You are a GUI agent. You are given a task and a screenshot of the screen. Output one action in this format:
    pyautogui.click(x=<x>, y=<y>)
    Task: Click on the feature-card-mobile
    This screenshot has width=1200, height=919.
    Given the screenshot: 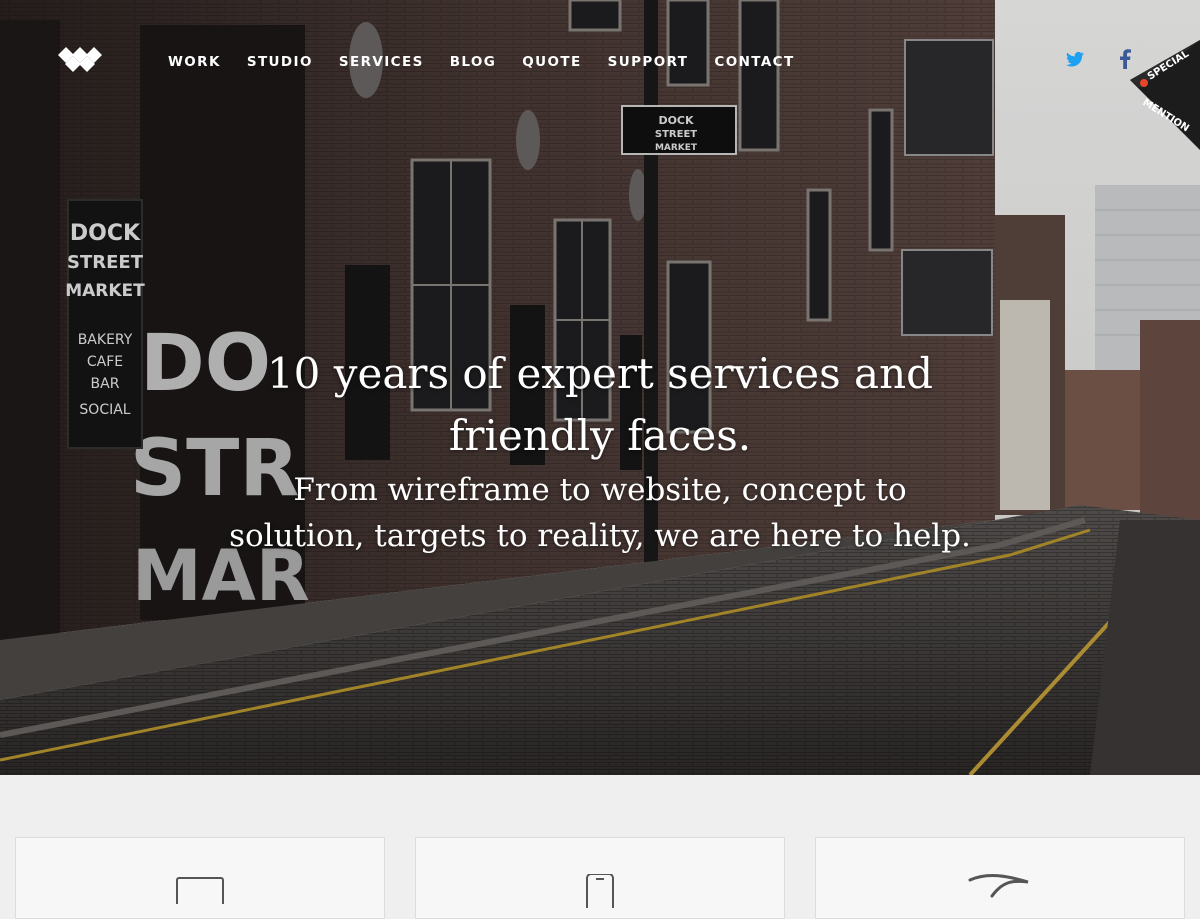 What is the action you would take?
    pyautogui.click(x=600, y=878)
    